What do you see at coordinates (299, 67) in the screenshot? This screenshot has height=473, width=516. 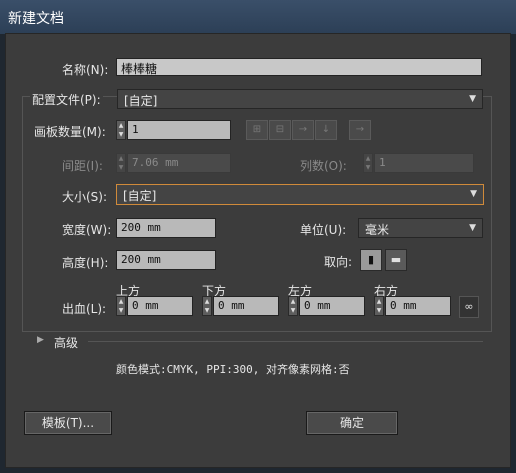 I see `name-input: 棒棒糖` at bounding box center [299, 67].